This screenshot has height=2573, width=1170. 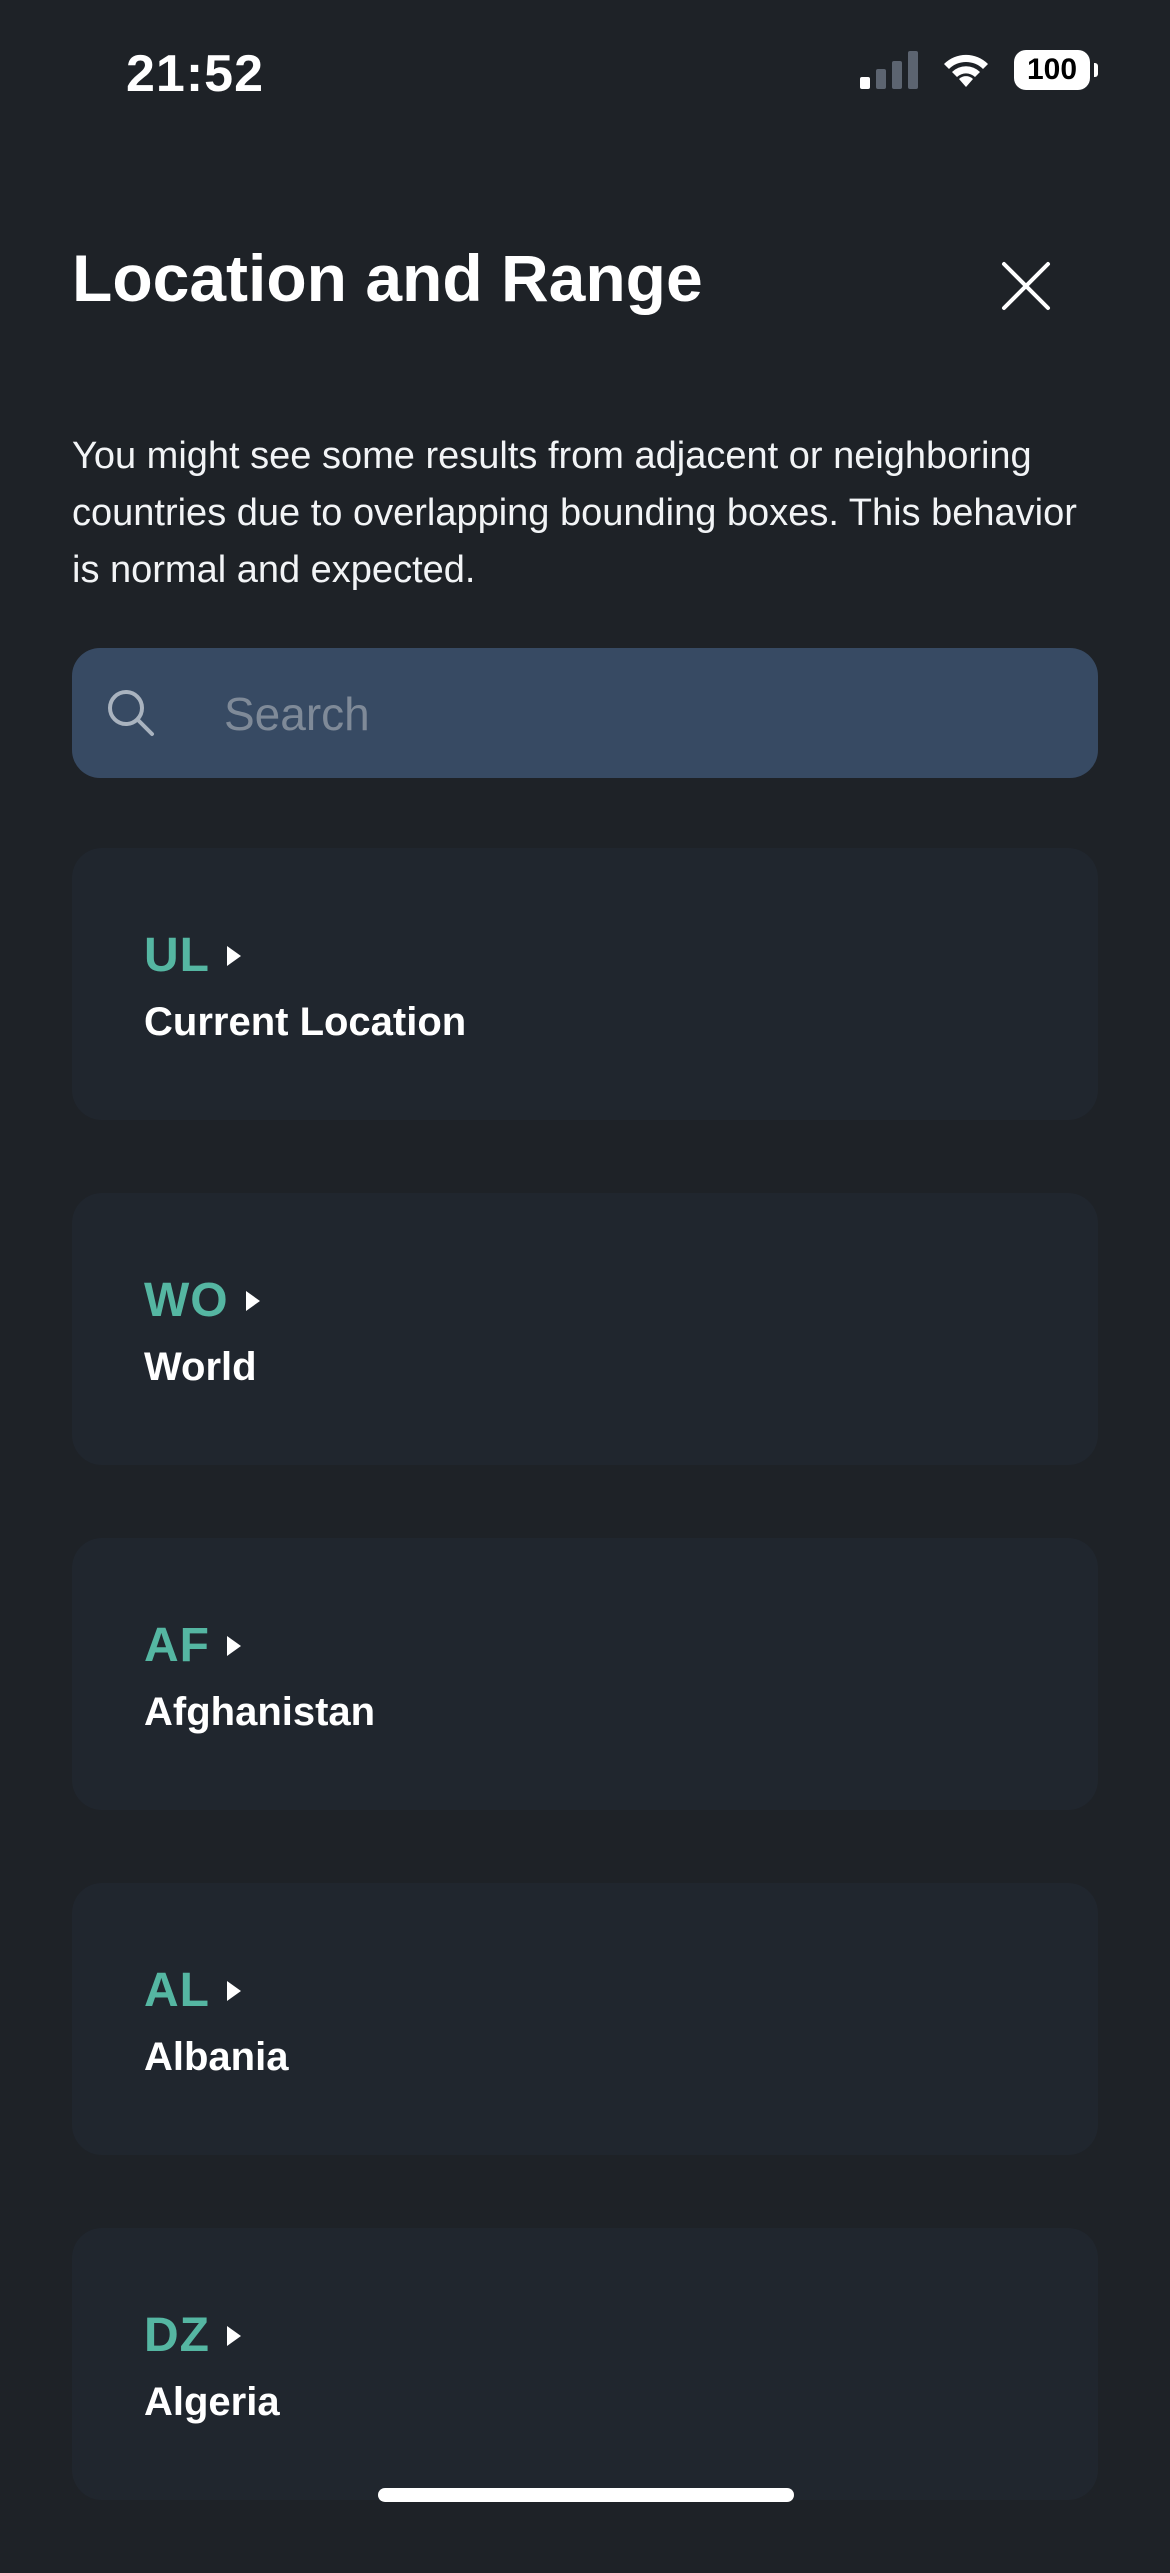 What do you see at coordinates (177, 2335) in the screenshot?
I see `location-code: DZ` at bounding box center [177, 2335].